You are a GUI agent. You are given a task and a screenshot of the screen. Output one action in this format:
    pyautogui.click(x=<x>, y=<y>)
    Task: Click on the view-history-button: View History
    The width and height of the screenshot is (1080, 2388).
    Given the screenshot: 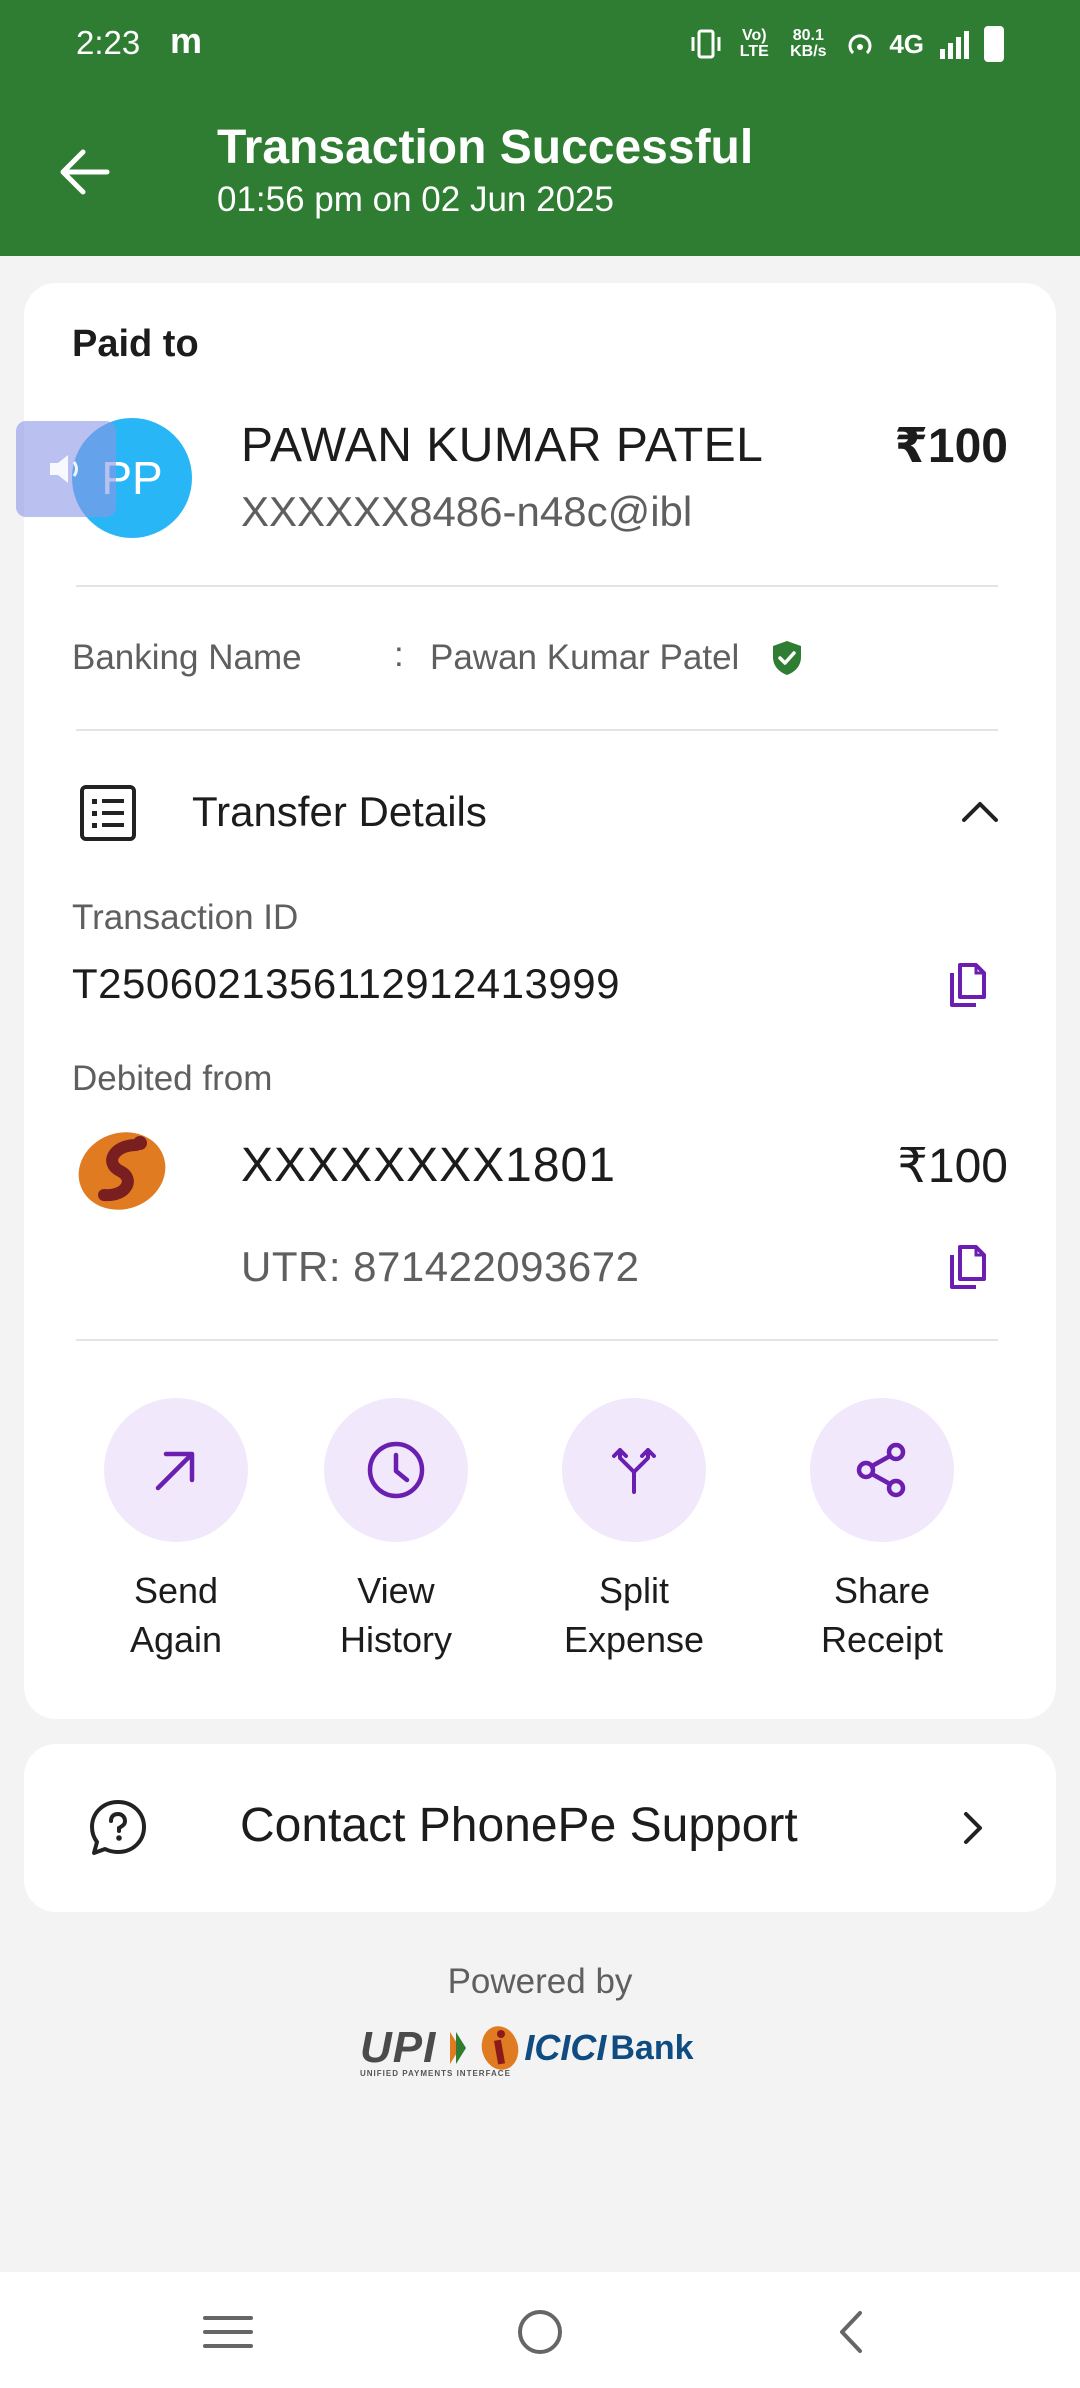 What is the action you would take?
    pyautogui.click(x=396, y=1531)
    